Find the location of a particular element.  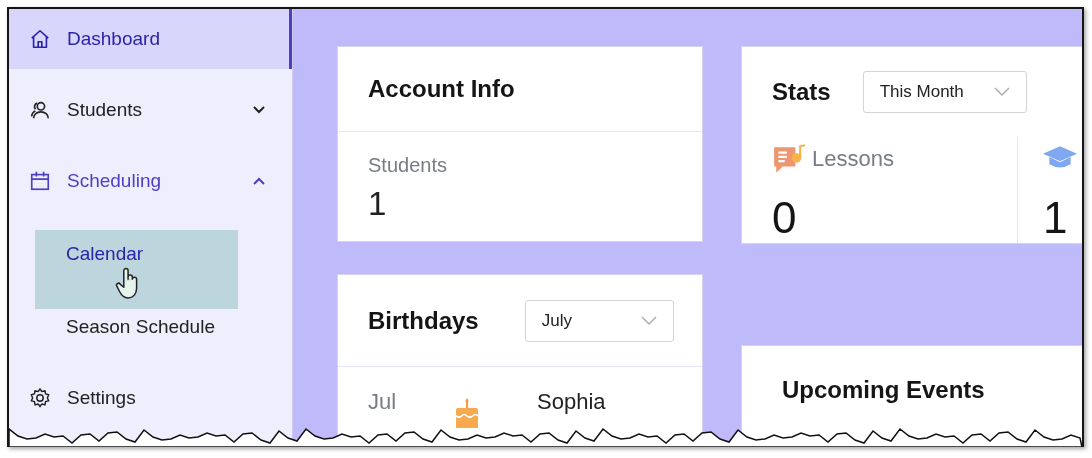

music-chat-icon is located at coordinates (789, 159).